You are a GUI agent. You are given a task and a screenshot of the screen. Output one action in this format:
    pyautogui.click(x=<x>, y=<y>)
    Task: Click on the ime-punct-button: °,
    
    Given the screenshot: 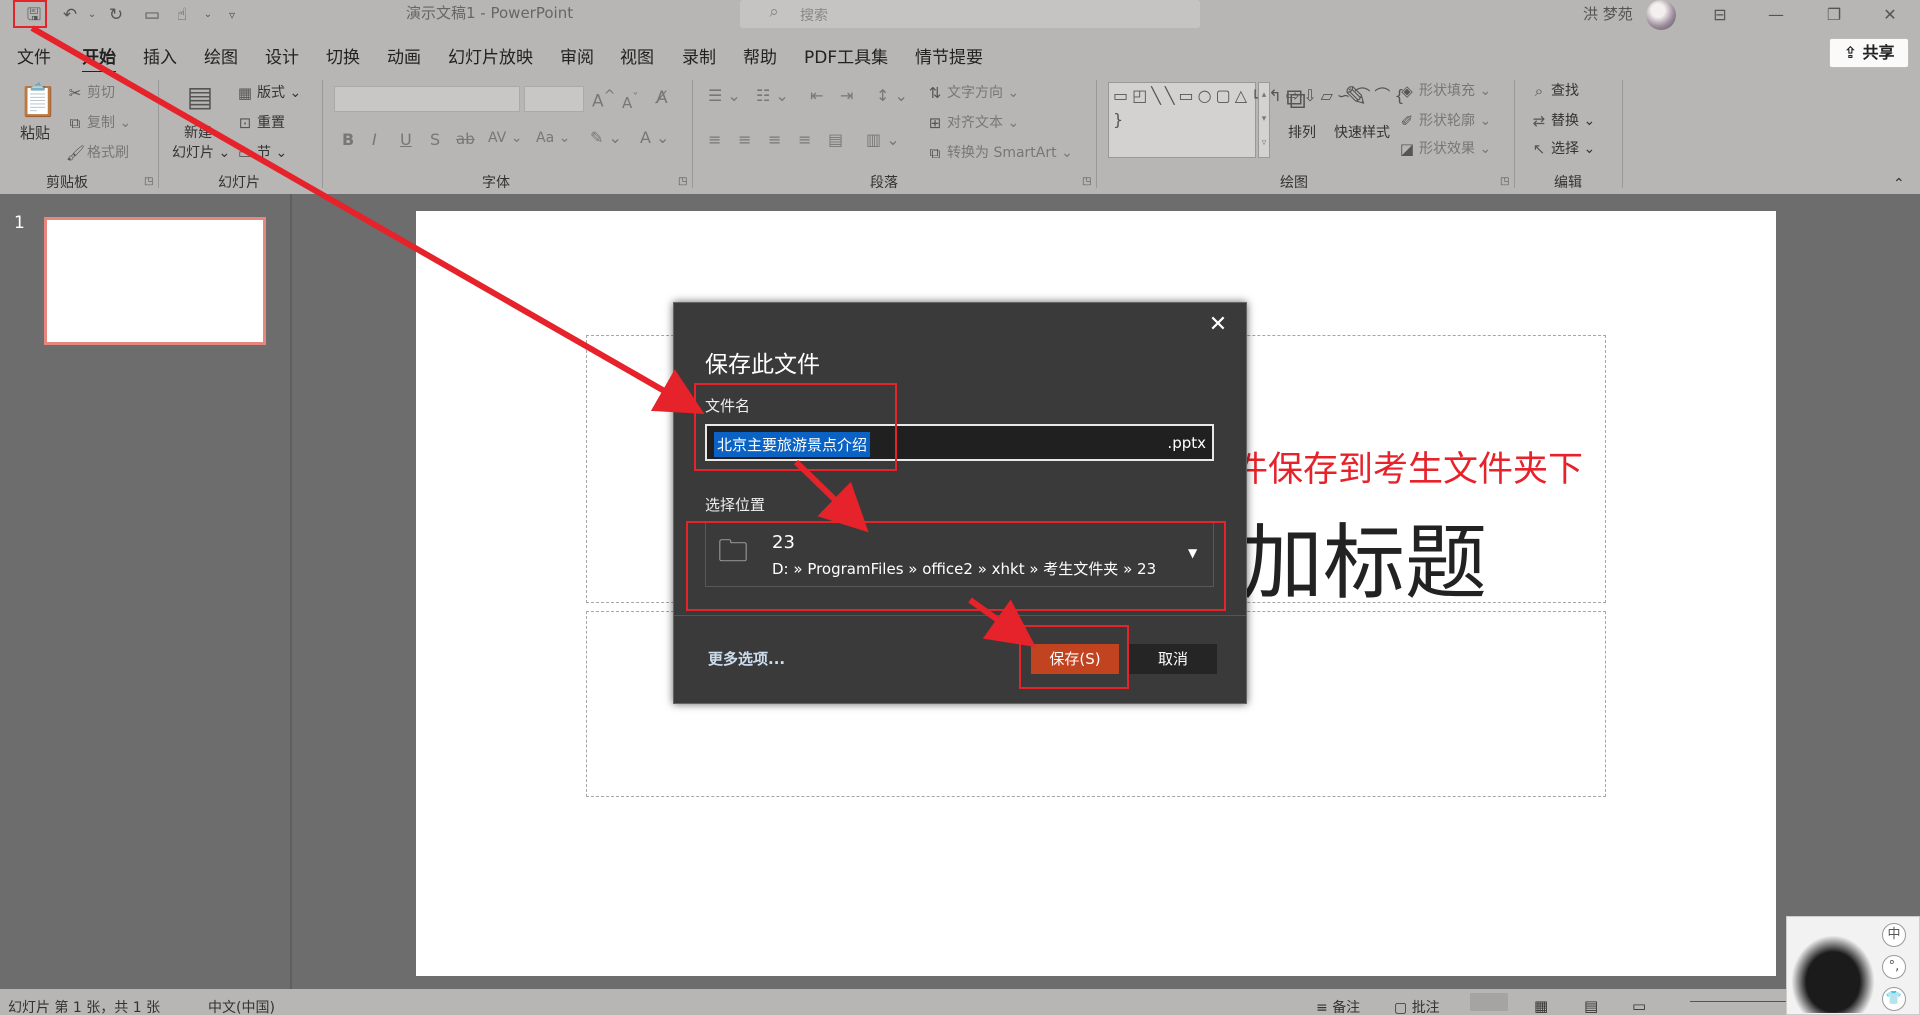 What is the action you would take?
    pyautogui.click(x=1894, y=967)
    